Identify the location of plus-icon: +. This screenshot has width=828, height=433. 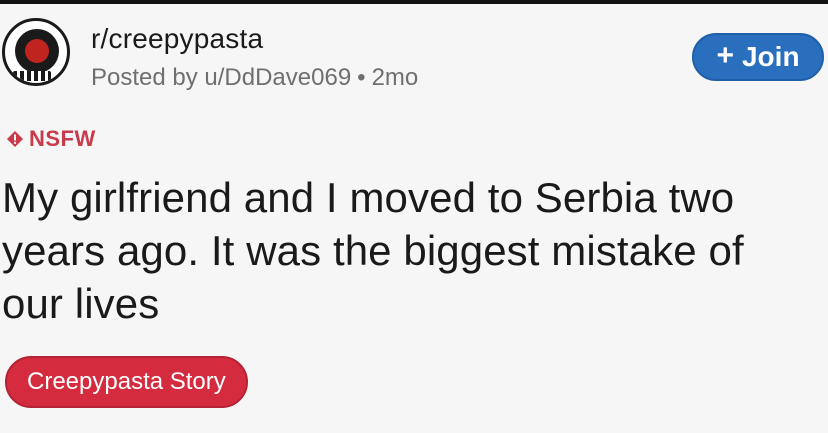
(725, 55).